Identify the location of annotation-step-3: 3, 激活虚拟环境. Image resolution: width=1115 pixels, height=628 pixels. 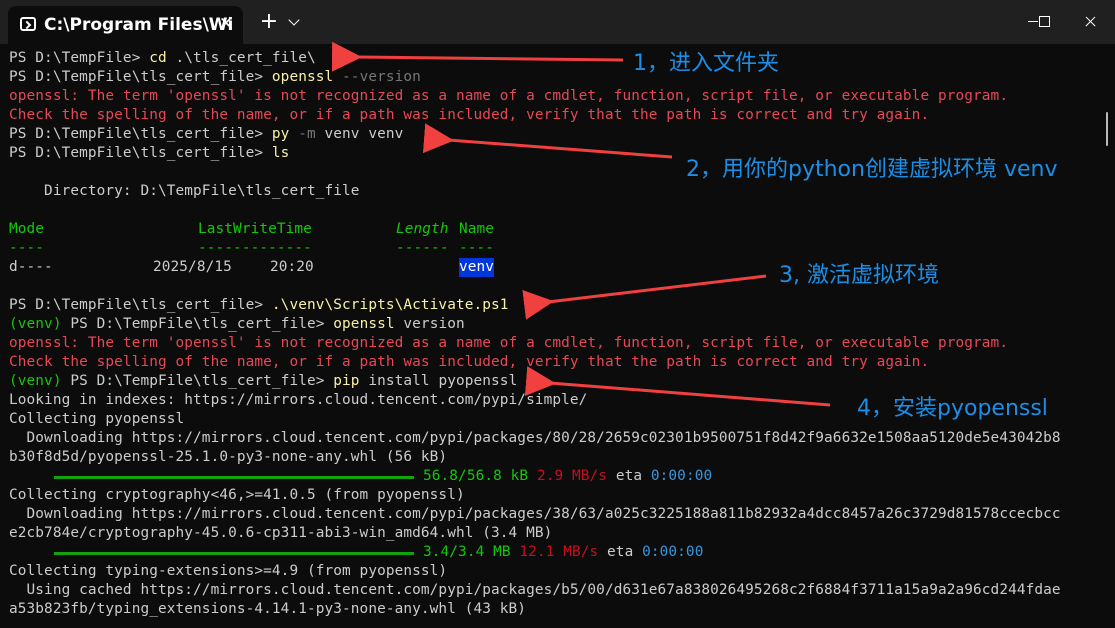
(859, 275).